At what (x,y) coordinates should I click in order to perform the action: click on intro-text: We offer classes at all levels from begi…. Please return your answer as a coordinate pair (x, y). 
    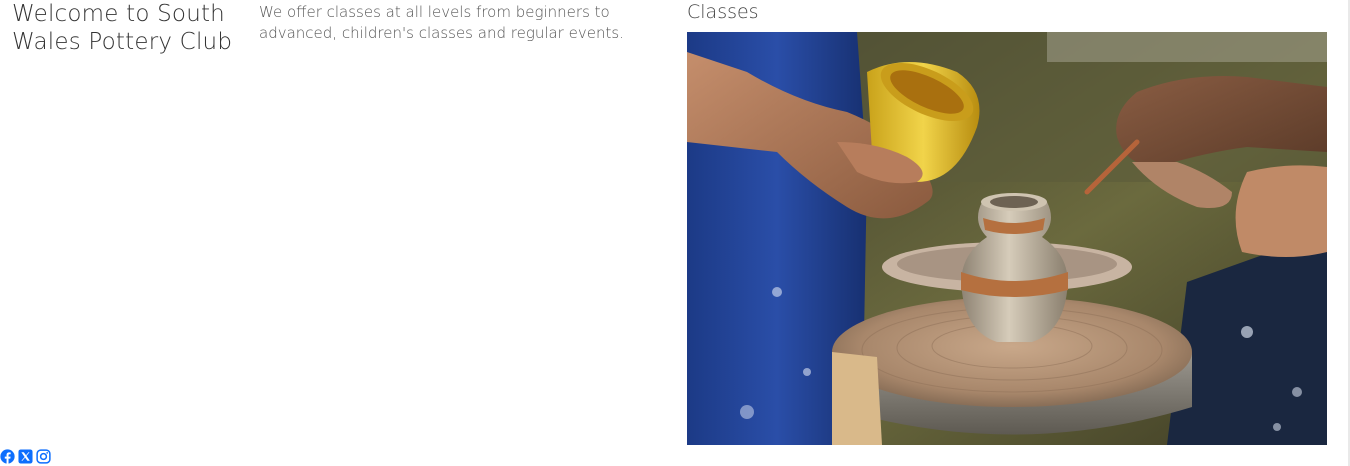
    Looking at the image, I should click on (441, 22).